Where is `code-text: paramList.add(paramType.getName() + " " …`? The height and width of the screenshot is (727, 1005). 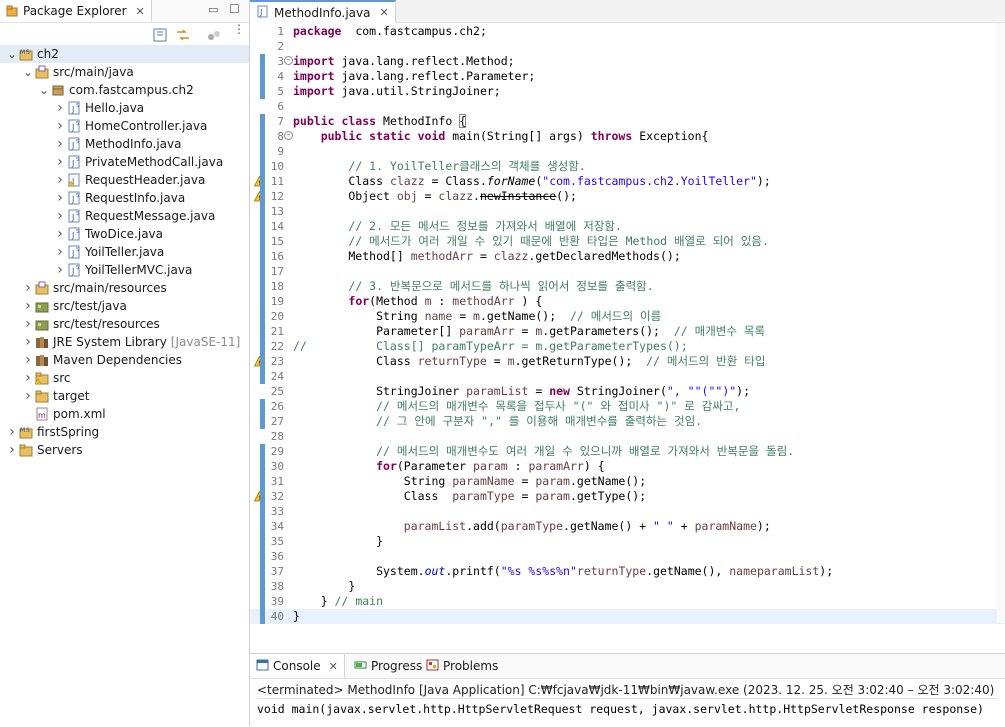
code-text: paramList.add(paramType.getName() + " " … is located at coordinates (532, 526).